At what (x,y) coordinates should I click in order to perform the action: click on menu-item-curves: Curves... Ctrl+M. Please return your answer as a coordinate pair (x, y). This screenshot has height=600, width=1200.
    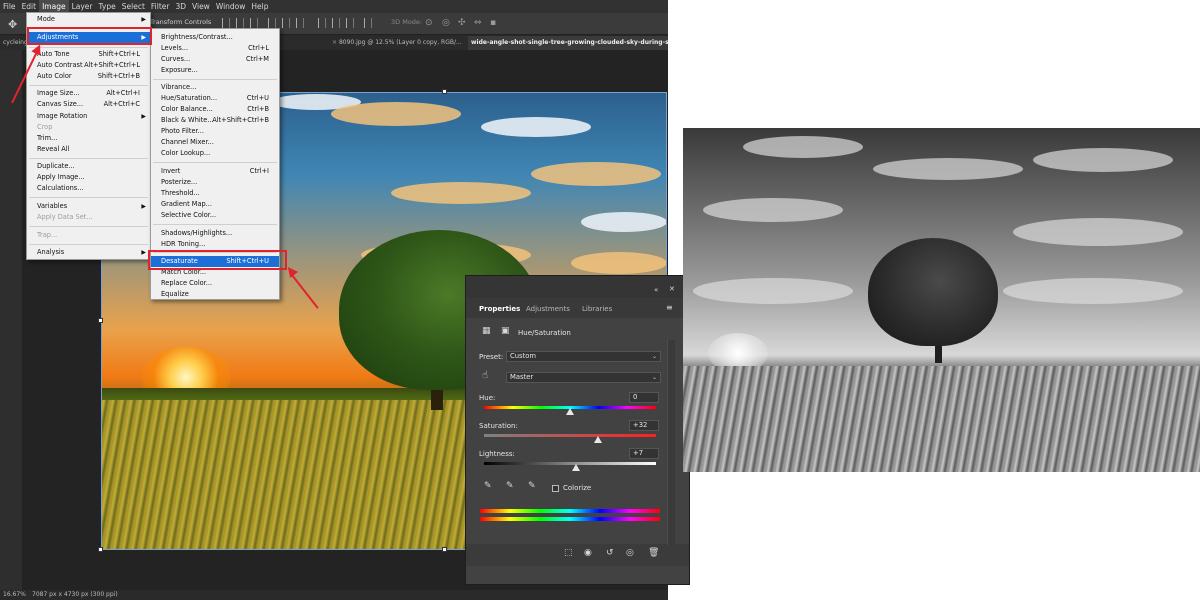
    Looking at the image, I should click on (215, 59).